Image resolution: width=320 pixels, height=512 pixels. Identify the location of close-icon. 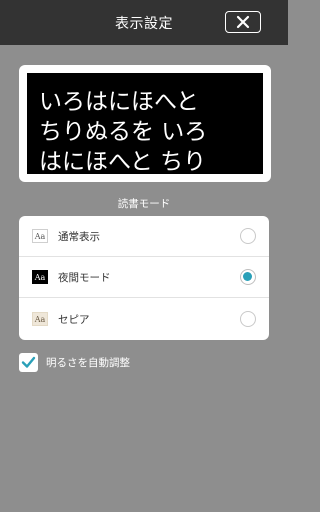
(243, 22).